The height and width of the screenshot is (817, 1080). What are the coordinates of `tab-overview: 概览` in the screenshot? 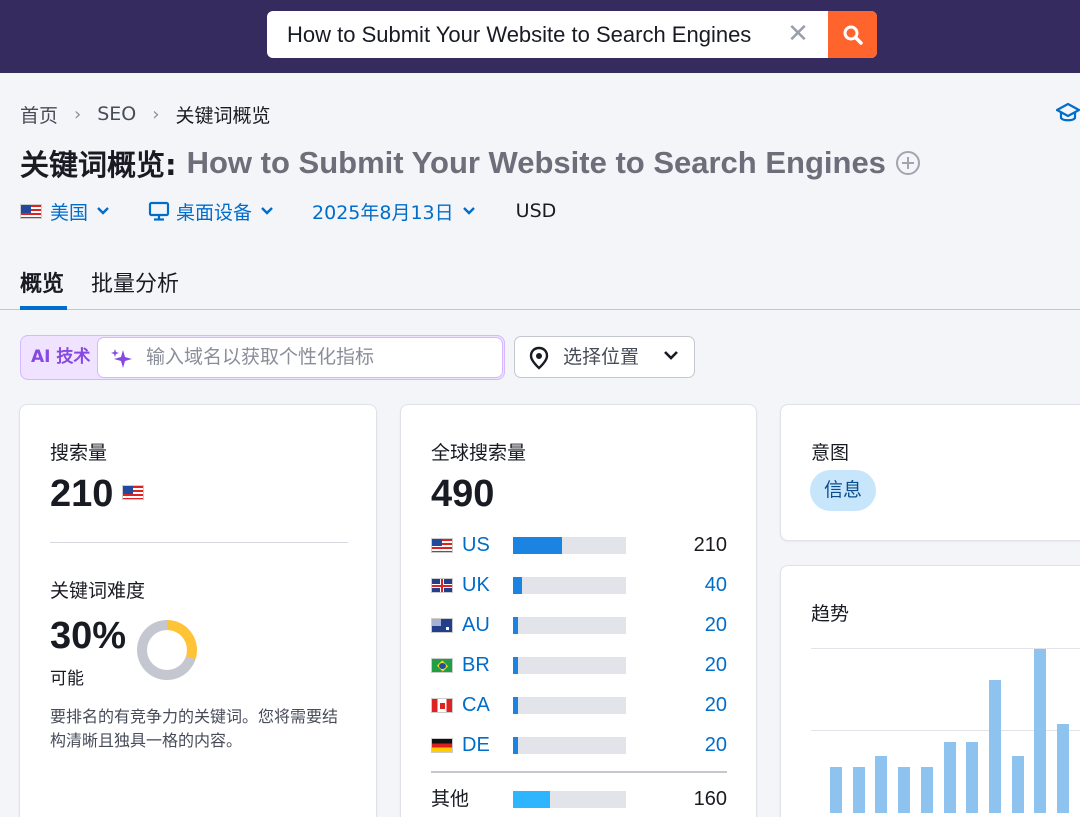 It's located at (42, 282).